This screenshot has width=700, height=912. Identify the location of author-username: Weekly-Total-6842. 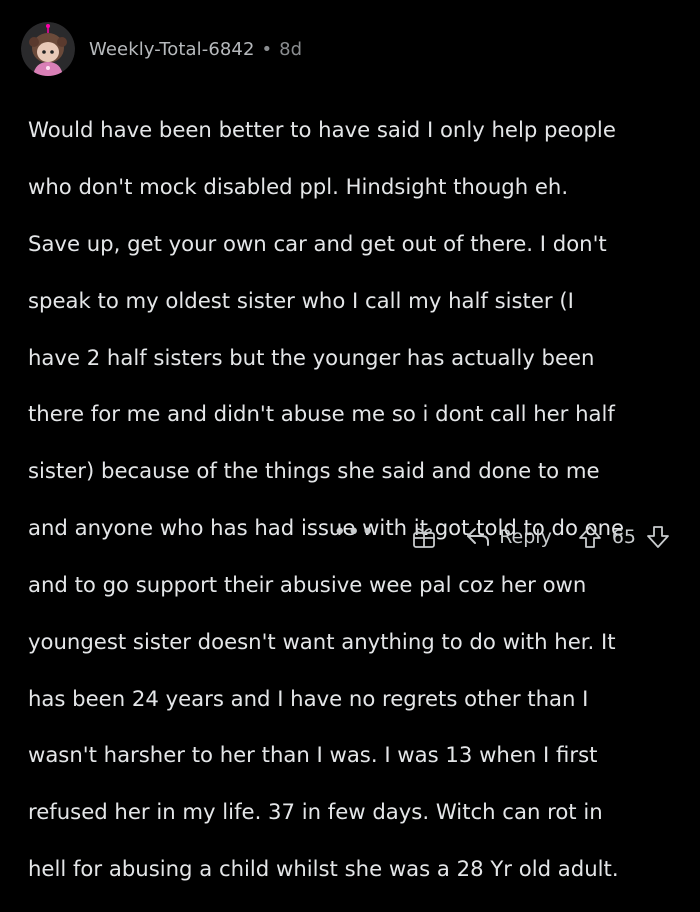
(172, 49).